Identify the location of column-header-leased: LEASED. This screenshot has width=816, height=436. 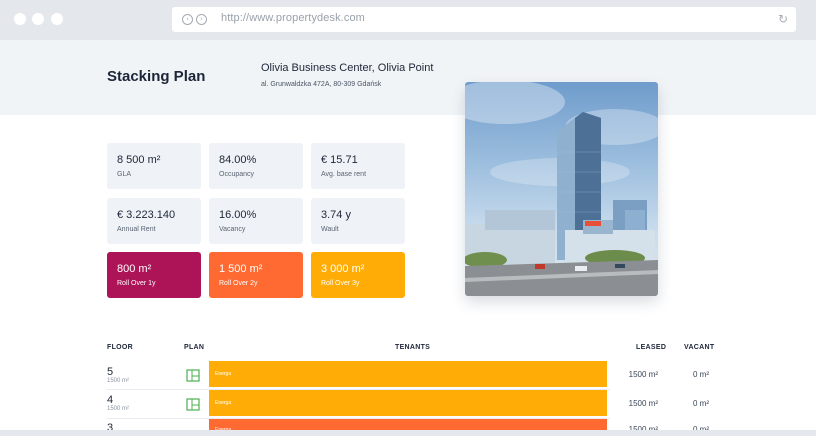
(651, 347).